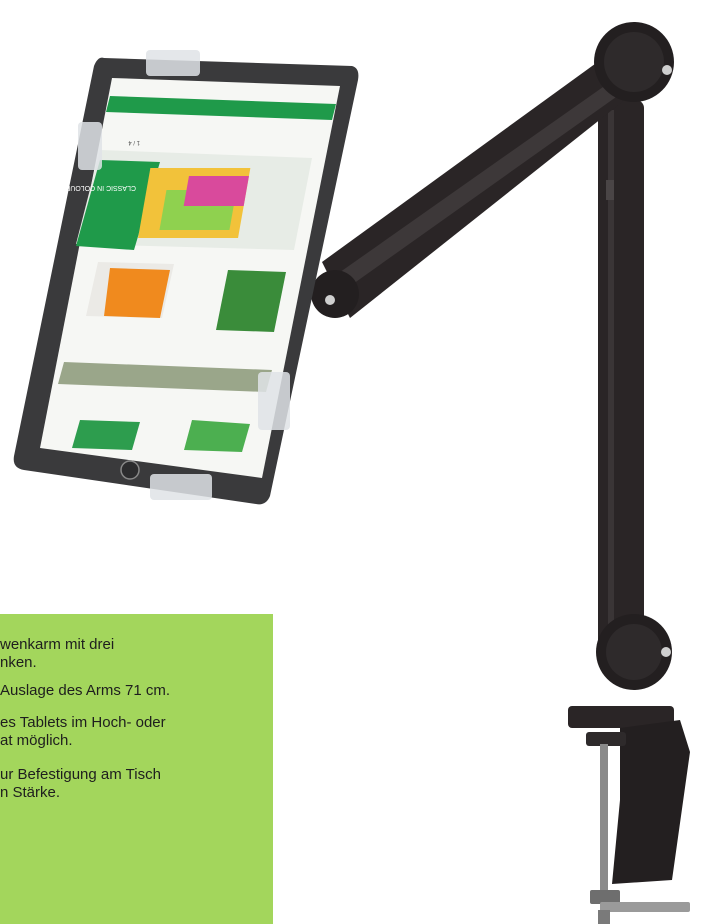 The width and height of the screenshot is (709, 924). What do you see at coordinates (289, 110) in the screenshot?
I see `tablet-brand: Leitz` at bounding box center [289, 110].